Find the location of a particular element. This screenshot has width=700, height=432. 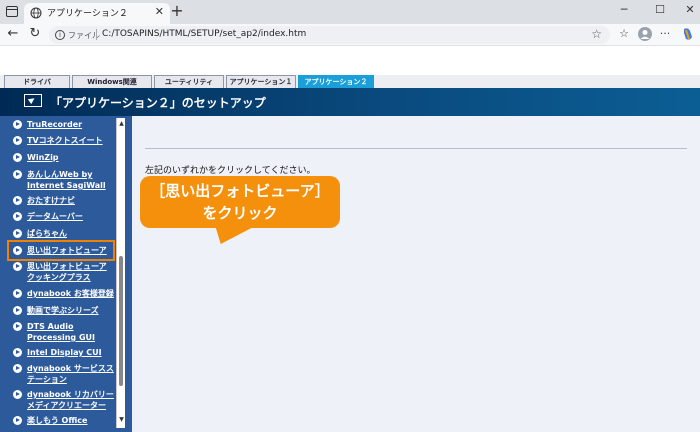

scroll-down-icon: ▼ is located at coordinates (121, 419).